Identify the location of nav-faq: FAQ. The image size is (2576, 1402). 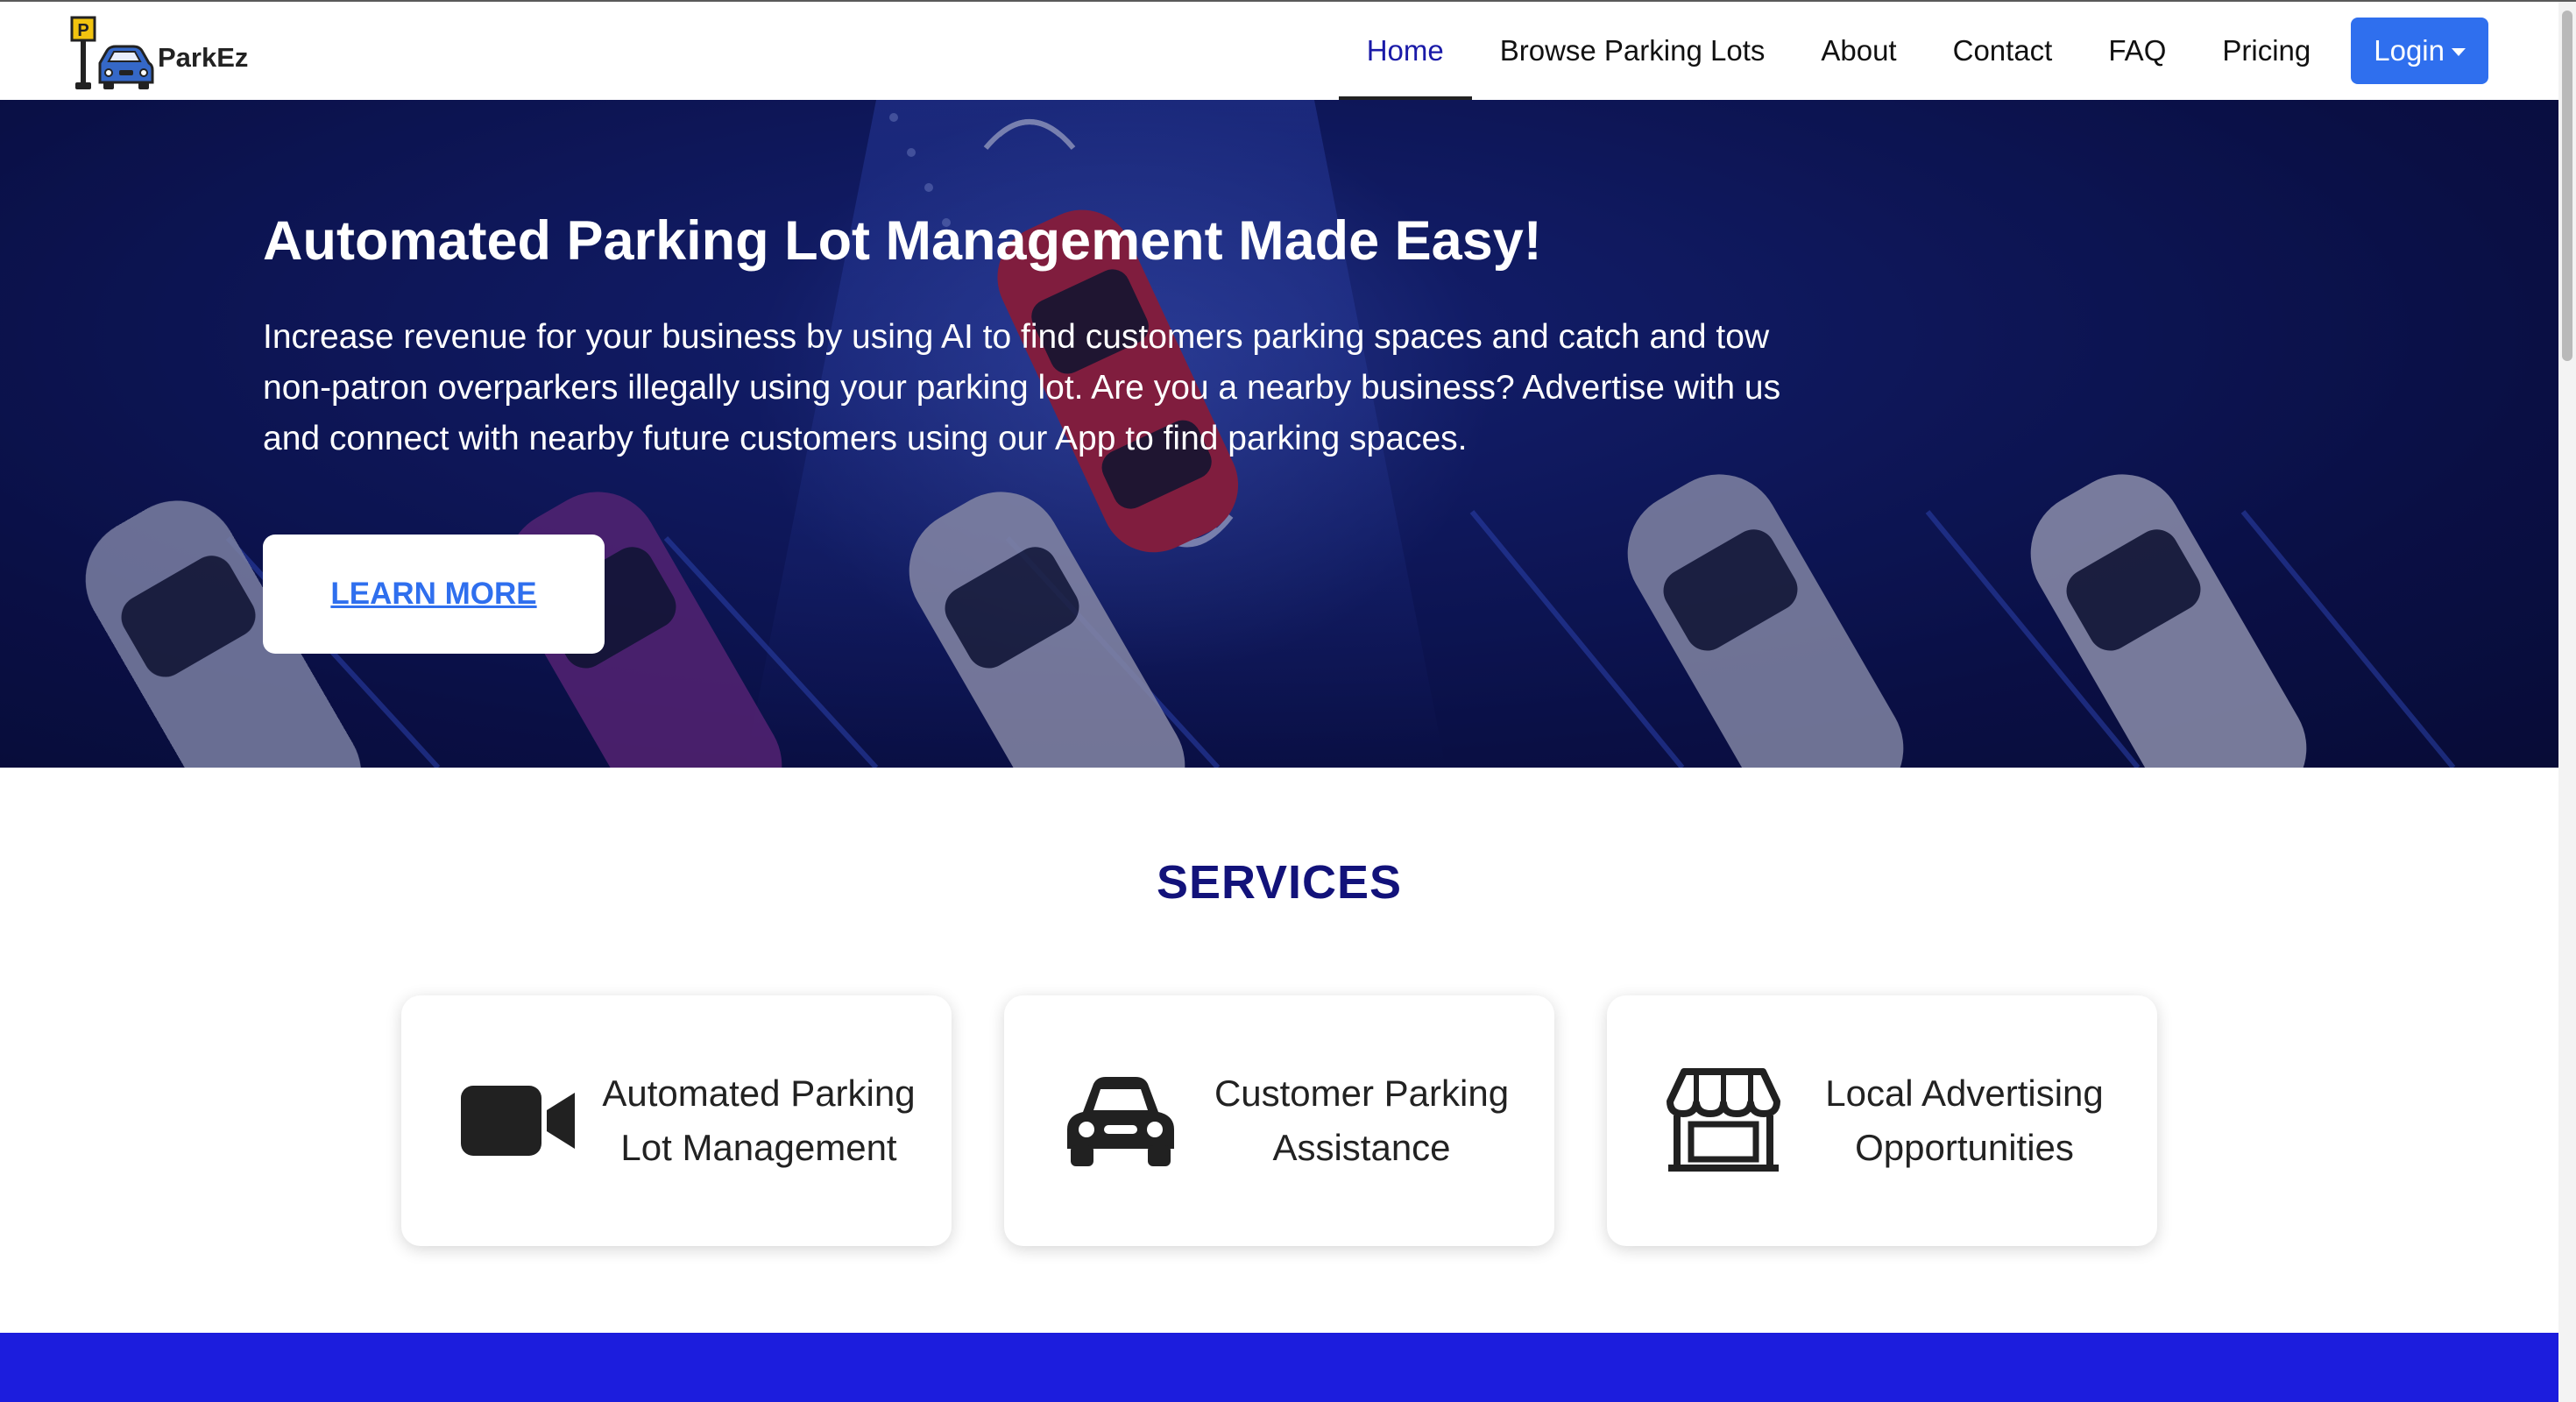
(2137, 51).